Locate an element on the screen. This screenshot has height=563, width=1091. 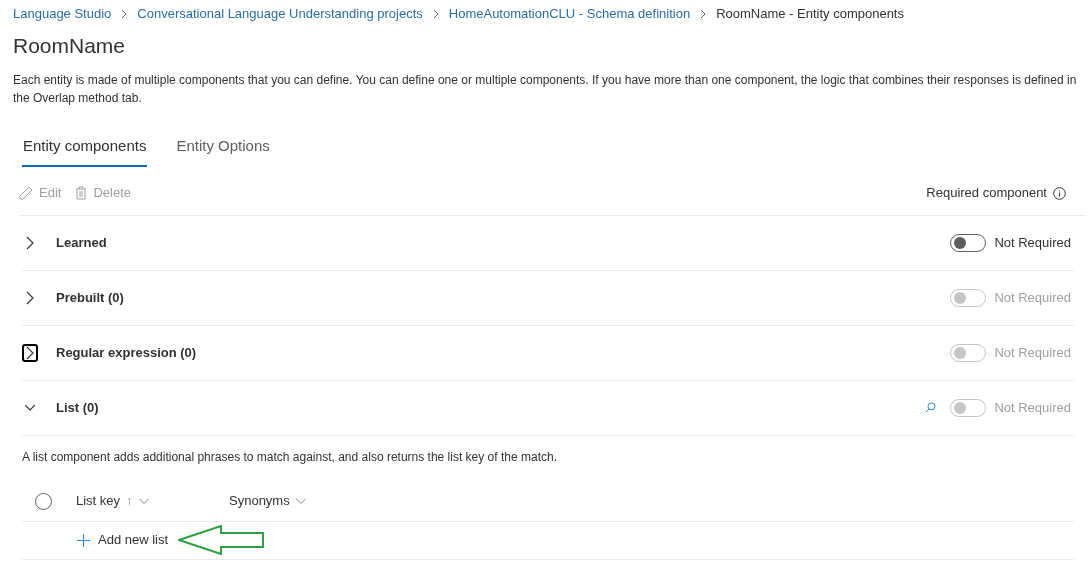
trash-icon is located at coordinates (81, 193).